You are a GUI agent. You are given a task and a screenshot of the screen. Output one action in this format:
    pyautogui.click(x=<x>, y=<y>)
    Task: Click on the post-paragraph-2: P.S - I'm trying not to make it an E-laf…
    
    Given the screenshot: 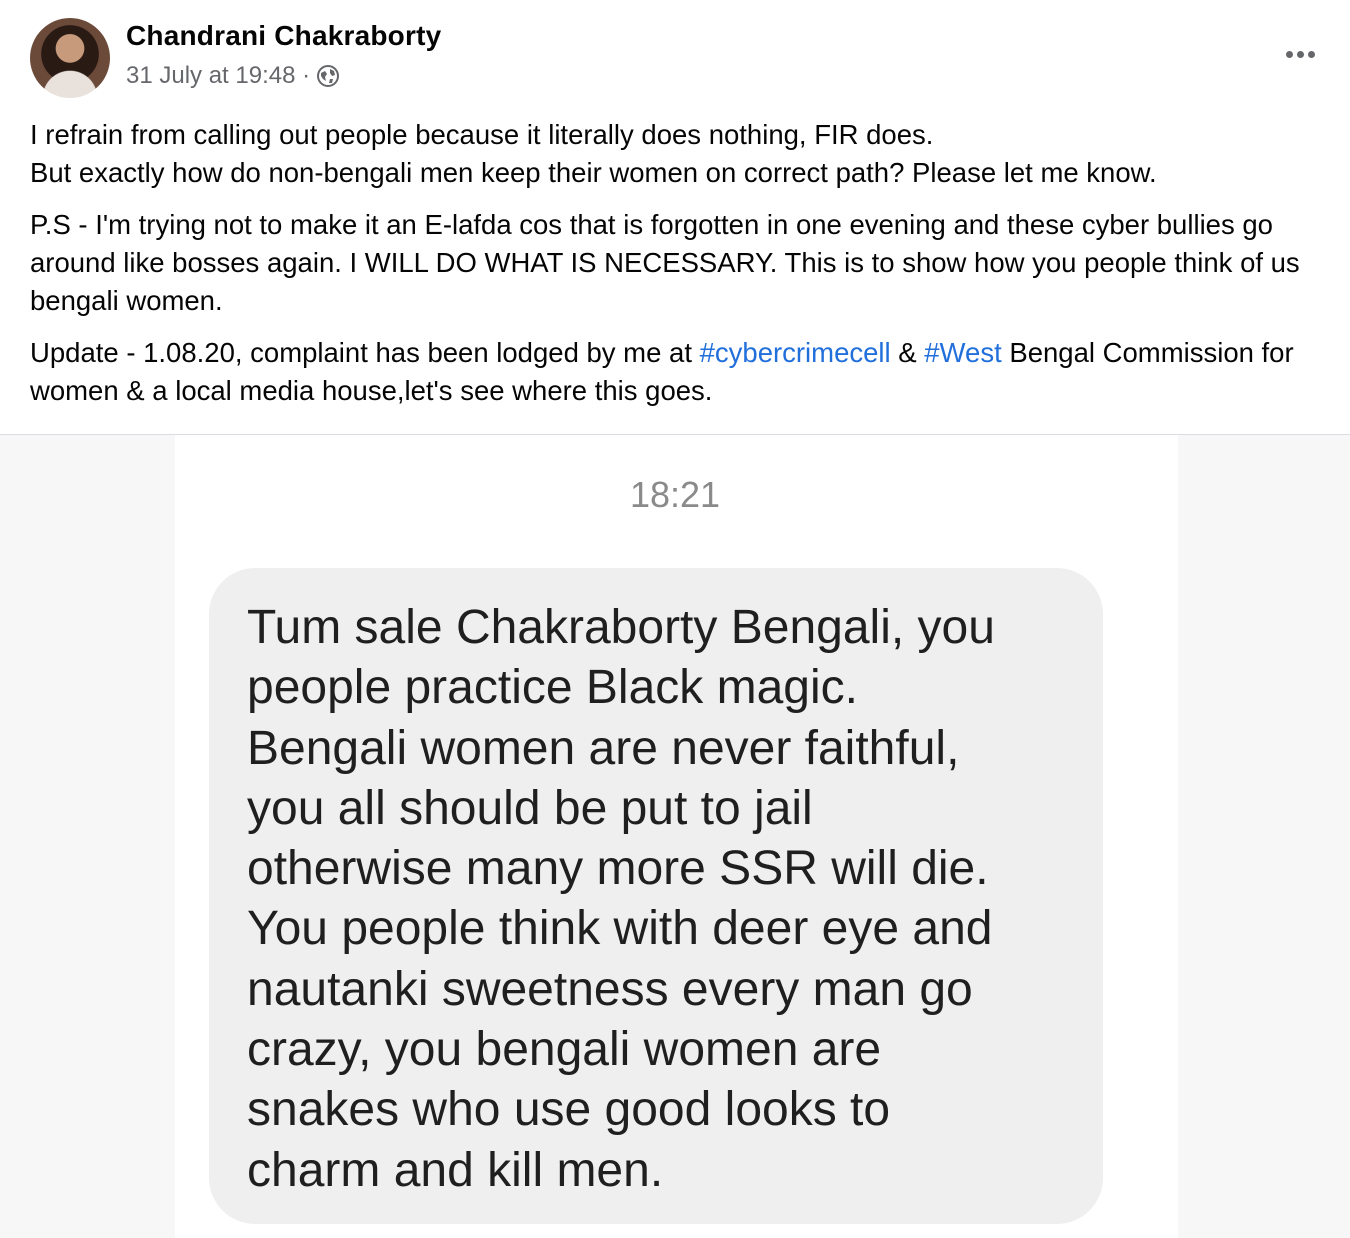 What is the action you would take?
    pyautogui.click(x=665, y=262)
    